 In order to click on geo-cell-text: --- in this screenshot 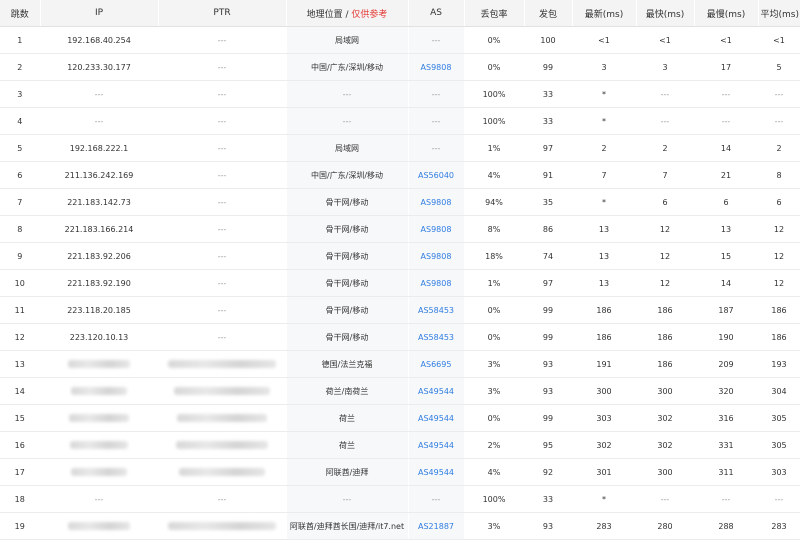, I will do `click(347, 121)`.